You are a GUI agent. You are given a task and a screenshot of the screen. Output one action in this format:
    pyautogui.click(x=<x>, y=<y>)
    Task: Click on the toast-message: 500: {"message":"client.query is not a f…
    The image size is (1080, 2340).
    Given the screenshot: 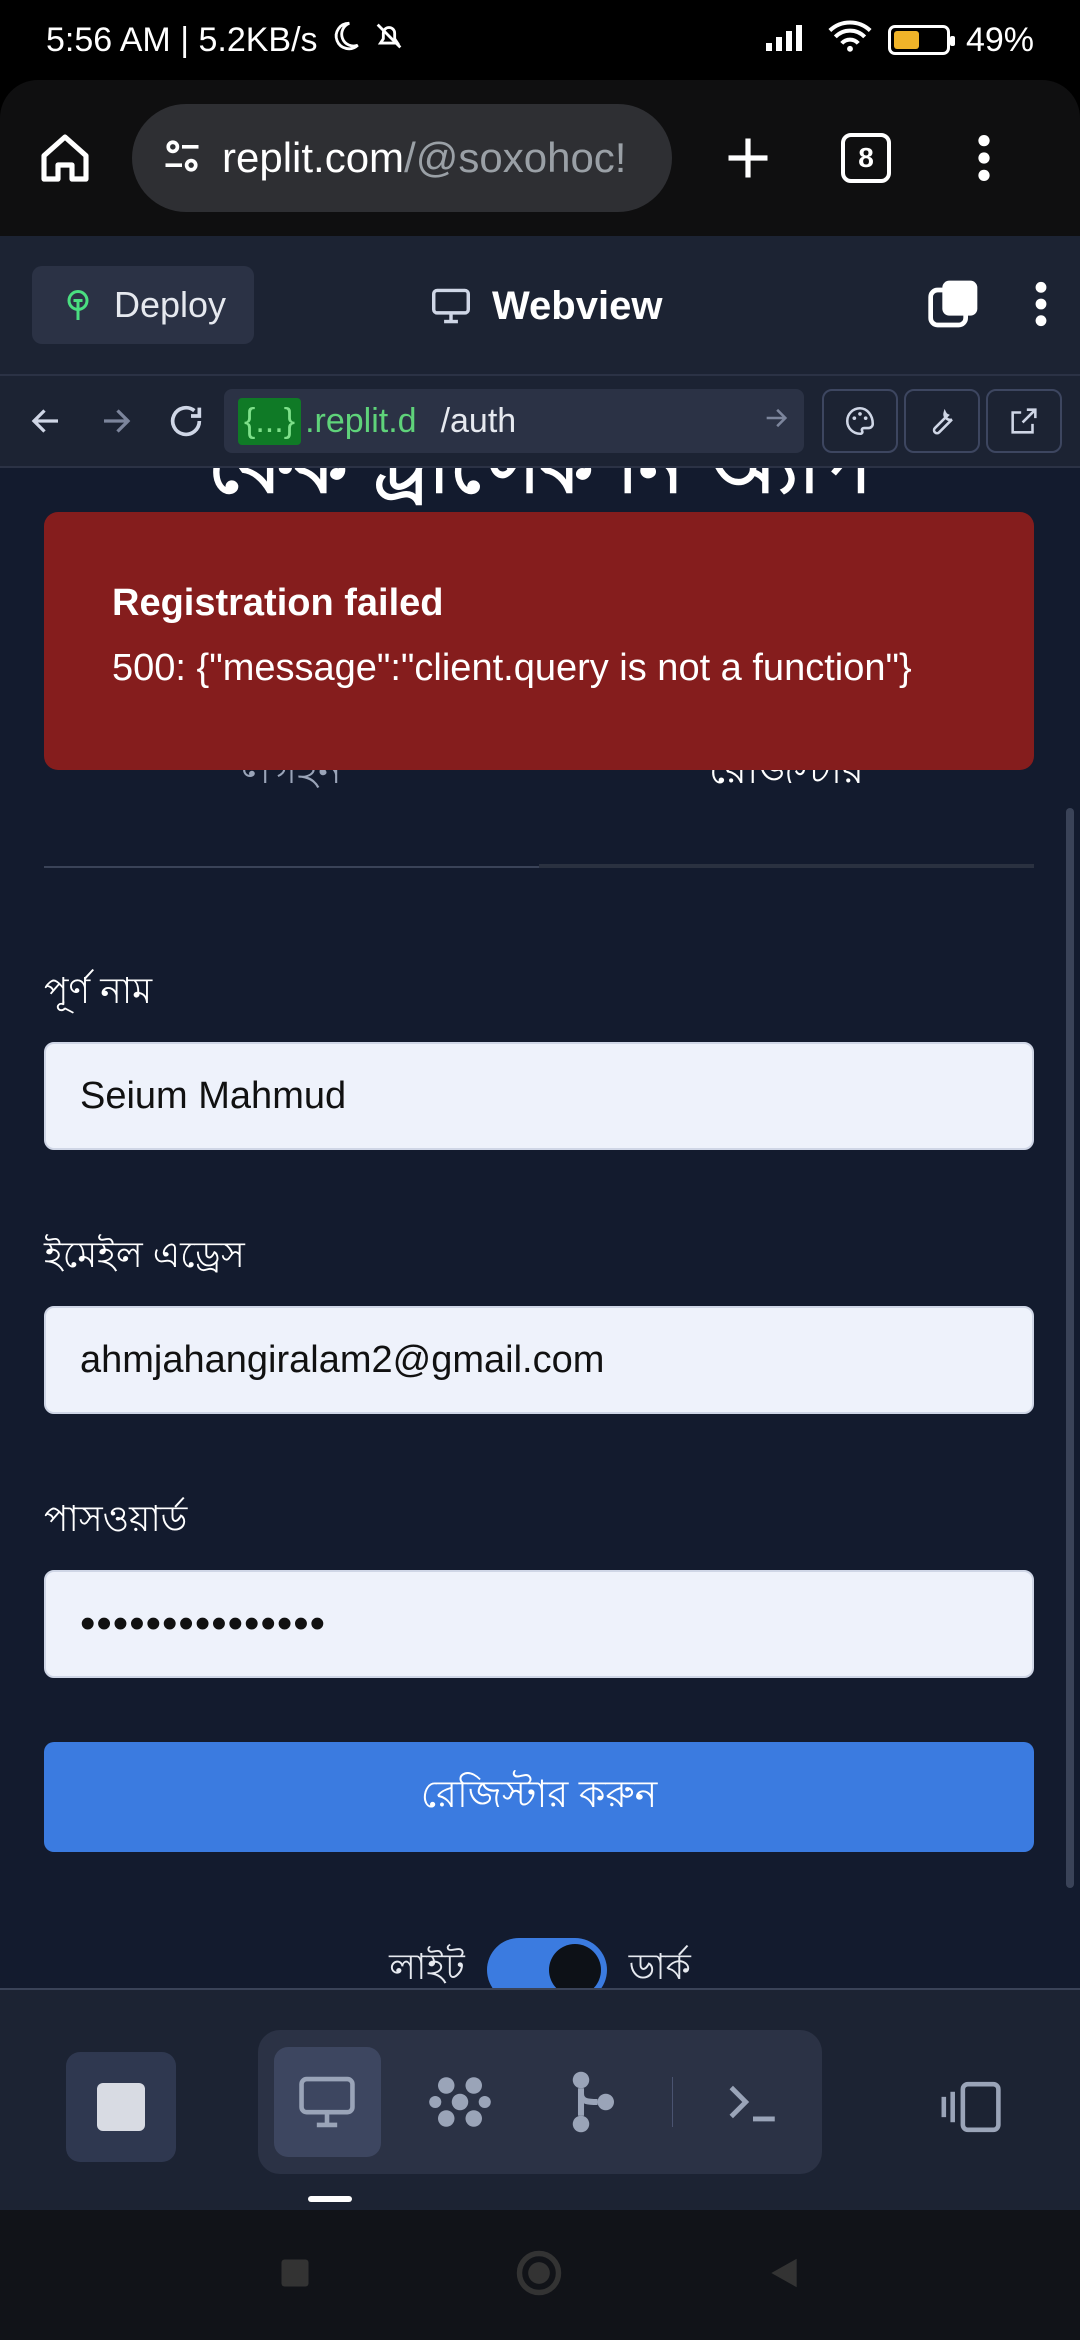 What is the action you would take?
    pyautogui.click(x=512, y=668)
    